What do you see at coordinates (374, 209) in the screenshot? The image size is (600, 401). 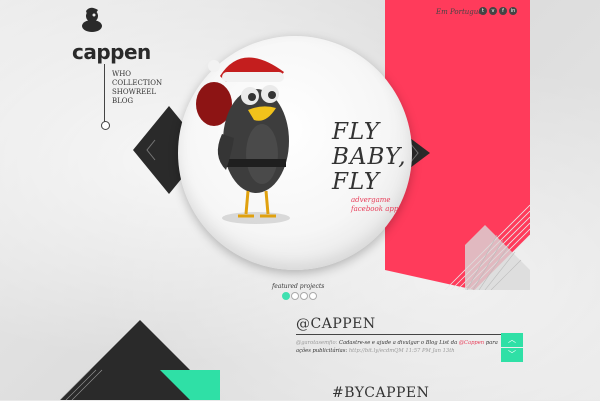 I see `hero-subtitle-facebook-app: facebook app` at bounding box center [374, 209].